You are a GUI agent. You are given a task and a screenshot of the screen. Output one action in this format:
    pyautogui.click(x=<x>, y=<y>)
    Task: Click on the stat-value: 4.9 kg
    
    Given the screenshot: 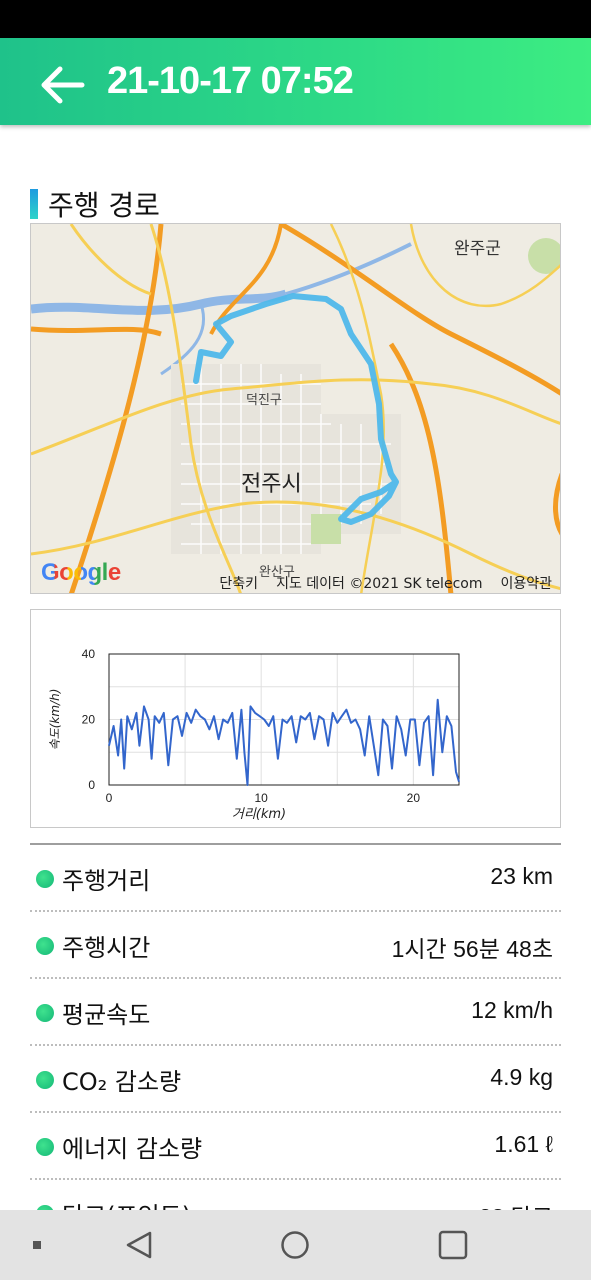 What is the action you would take?
    pyautogui.click(x=521, y=1077)
    